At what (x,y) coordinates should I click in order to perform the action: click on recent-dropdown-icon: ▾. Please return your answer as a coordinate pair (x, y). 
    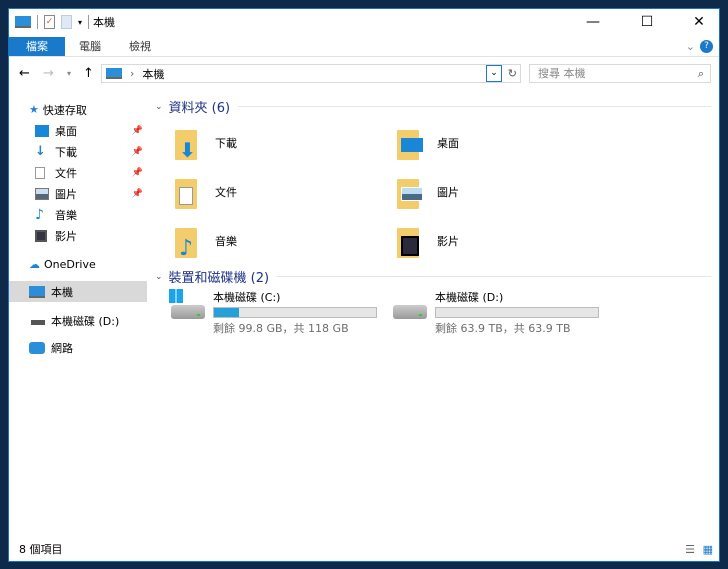
    Looking at the image, I should click on (69, 73).